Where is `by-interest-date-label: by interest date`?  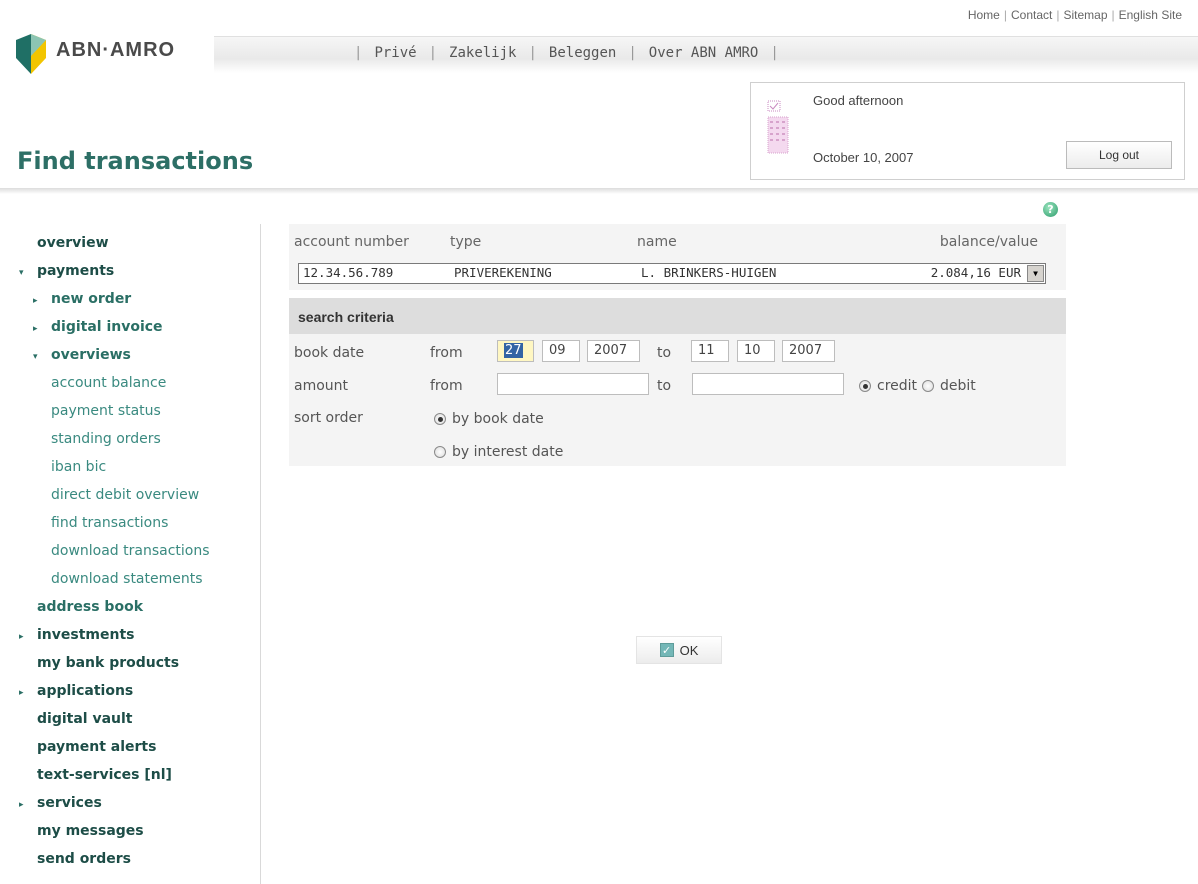 by-interest-date-label: by interest date is located at coordinates (508, 452).